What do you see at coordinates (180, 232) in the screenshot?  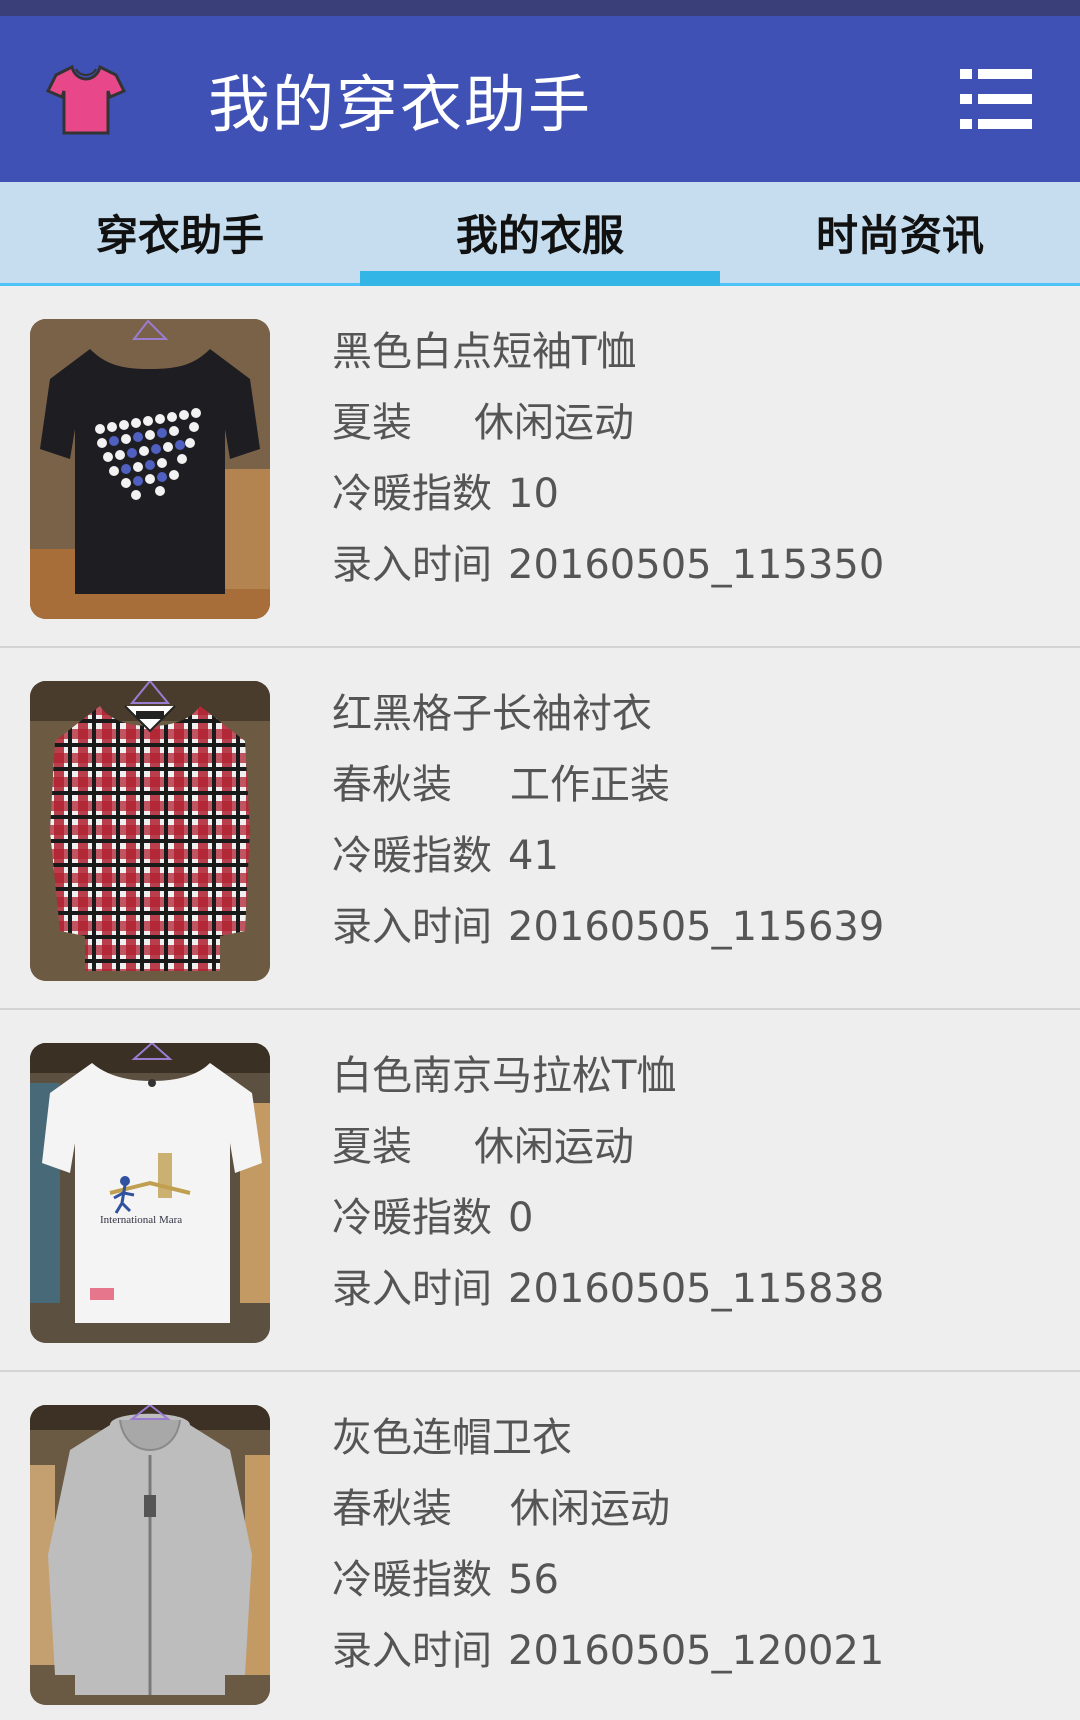 I see `tab-outfit-assistant: 穿衣助手` at bounding box center [180, 232].